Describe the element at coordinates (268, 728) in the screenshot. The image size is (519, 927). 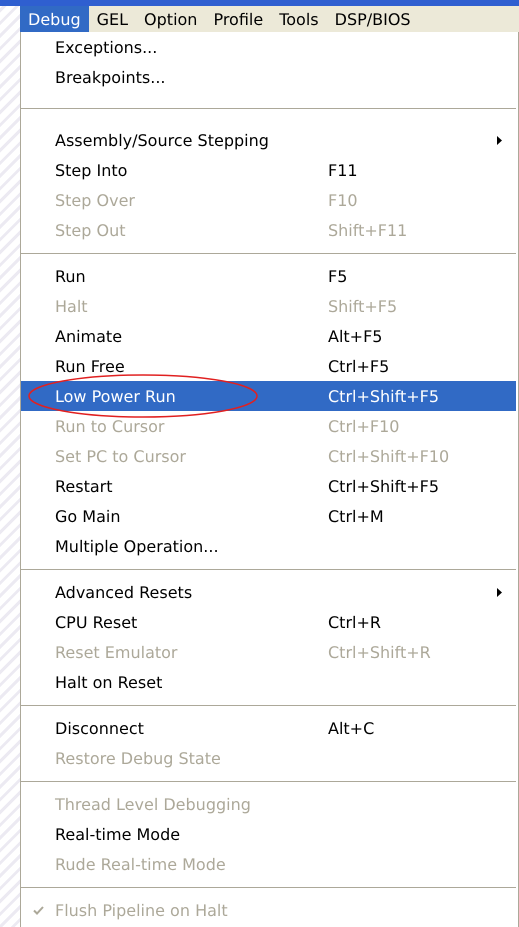
I see `menu-item: Disconnect Alt+C` at that location.